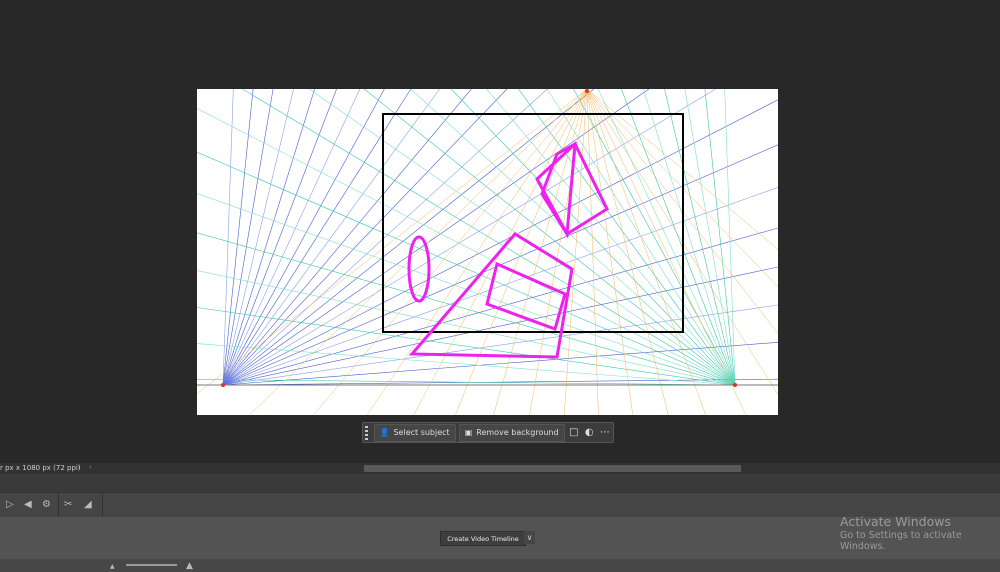 This screenshot has width=1000, height=572. What do you see at coordinates (552, 468) in the screenshot?
I see `horizontal-scrollbar` at bounding box center [552, 468].